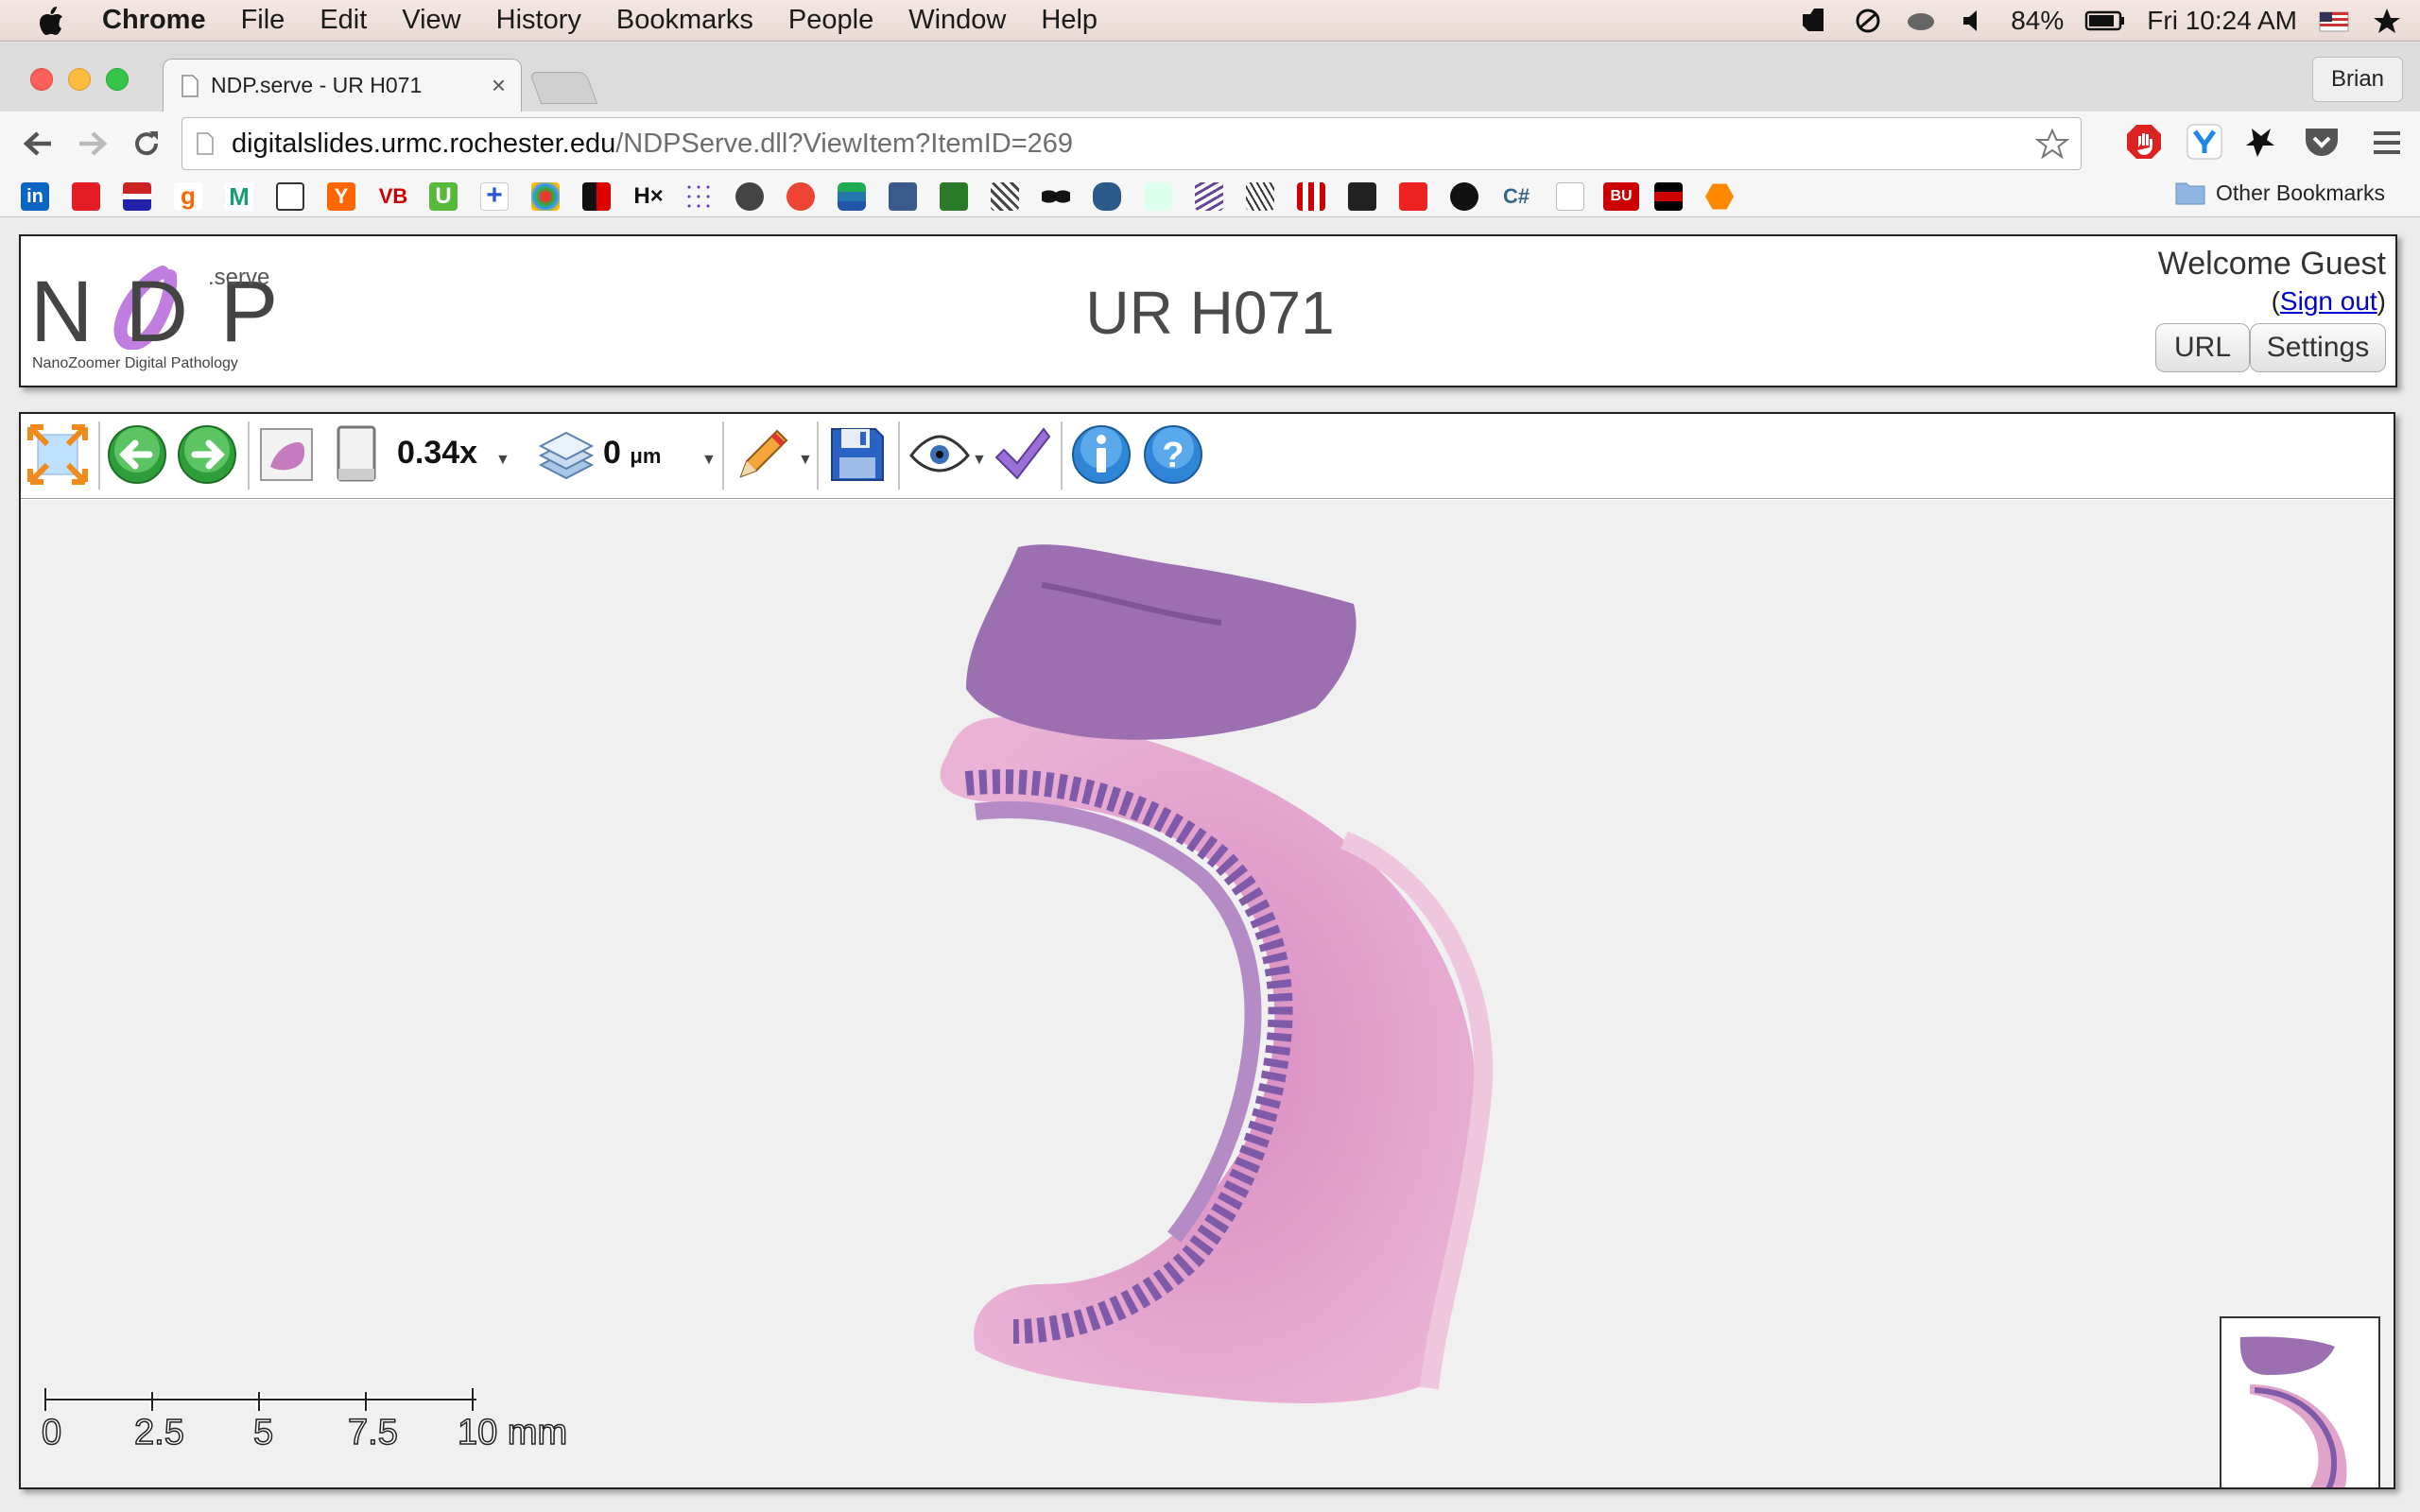 The height and width of the screenshot is (1512, 2420). What do you see at coordinates (954, 196) in the screenshot?
I see `w-green-bookmark-icon` at bounding box center [954, 196].